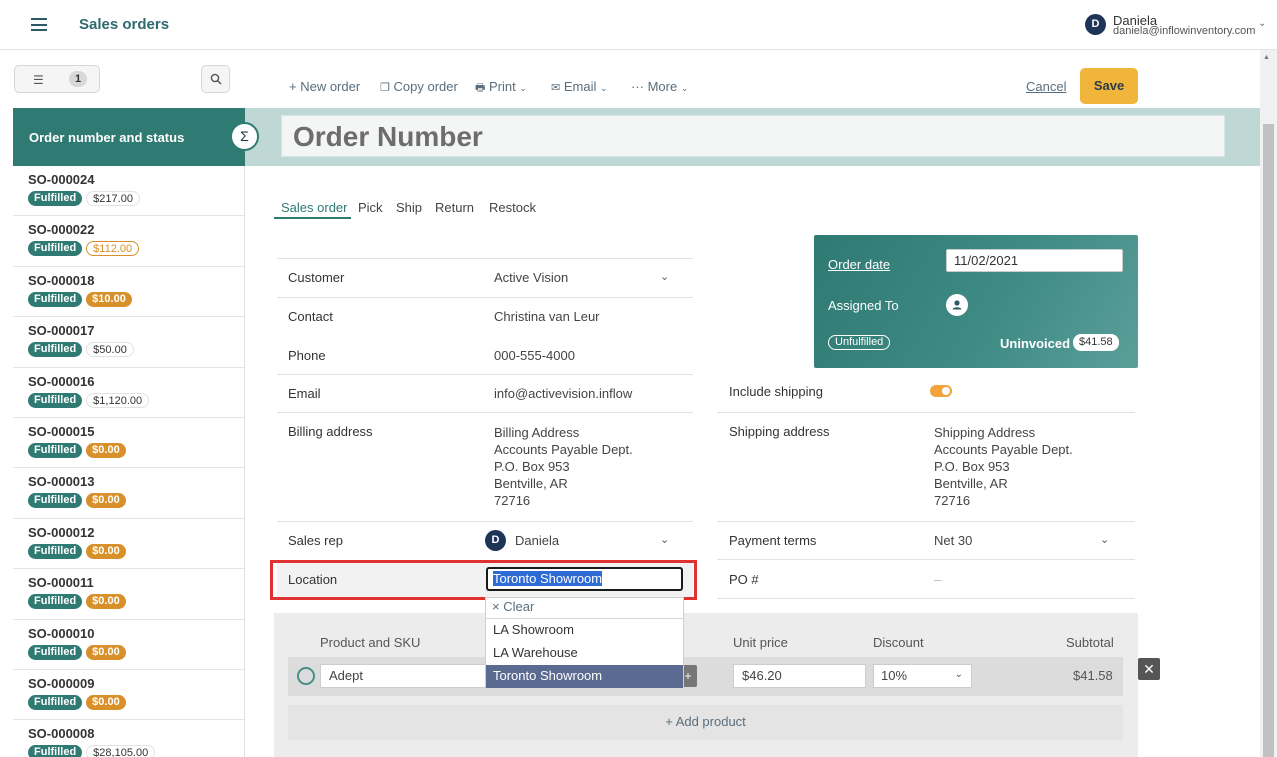 The height and width of the screenshot is (757, 1277). I want to click on dropdown-option: LA Warehouse, so click(584, 653).